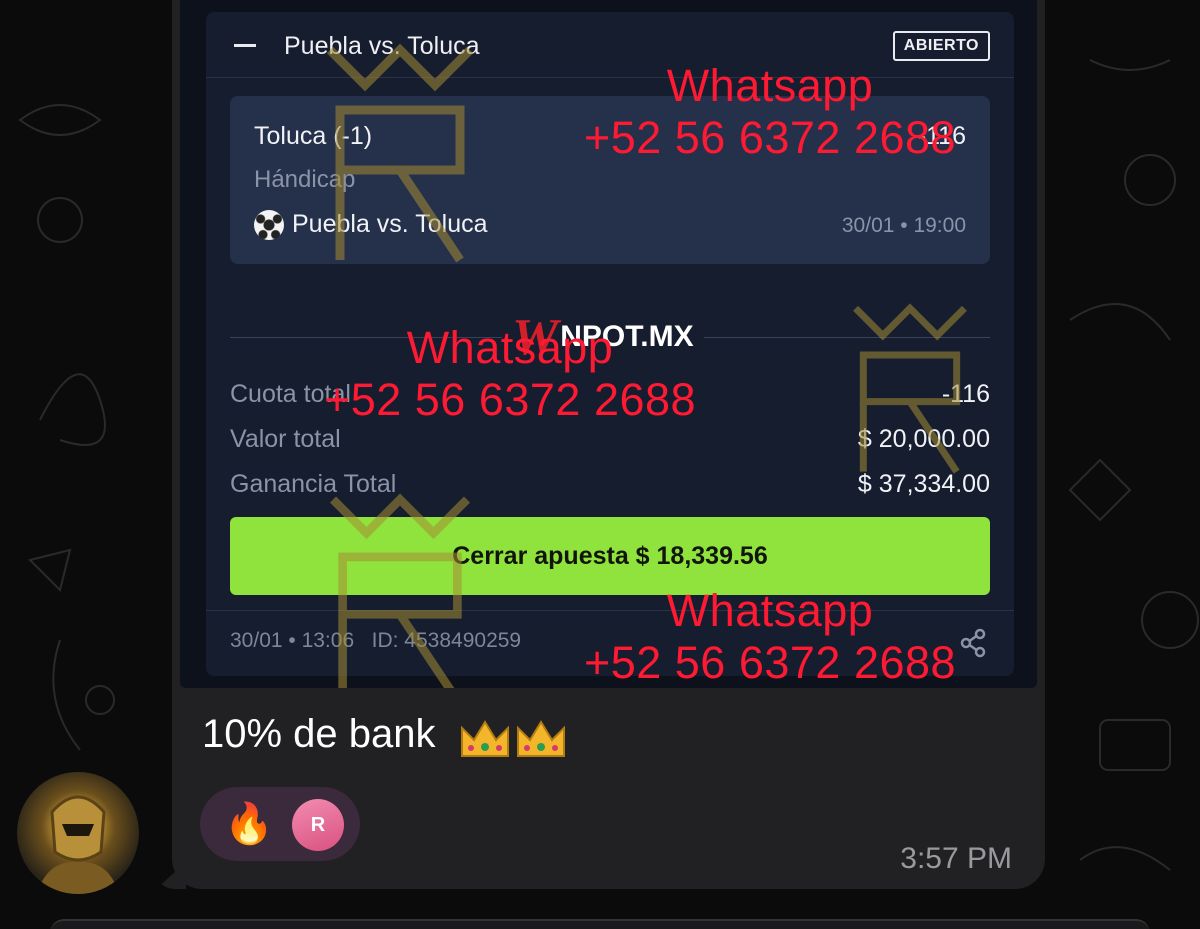 The image size is (1200, 929). Describe the element at coordinates (903, 225) in the screenshot. I see `selection-datetime: 30/01 • 19:00` at that location.